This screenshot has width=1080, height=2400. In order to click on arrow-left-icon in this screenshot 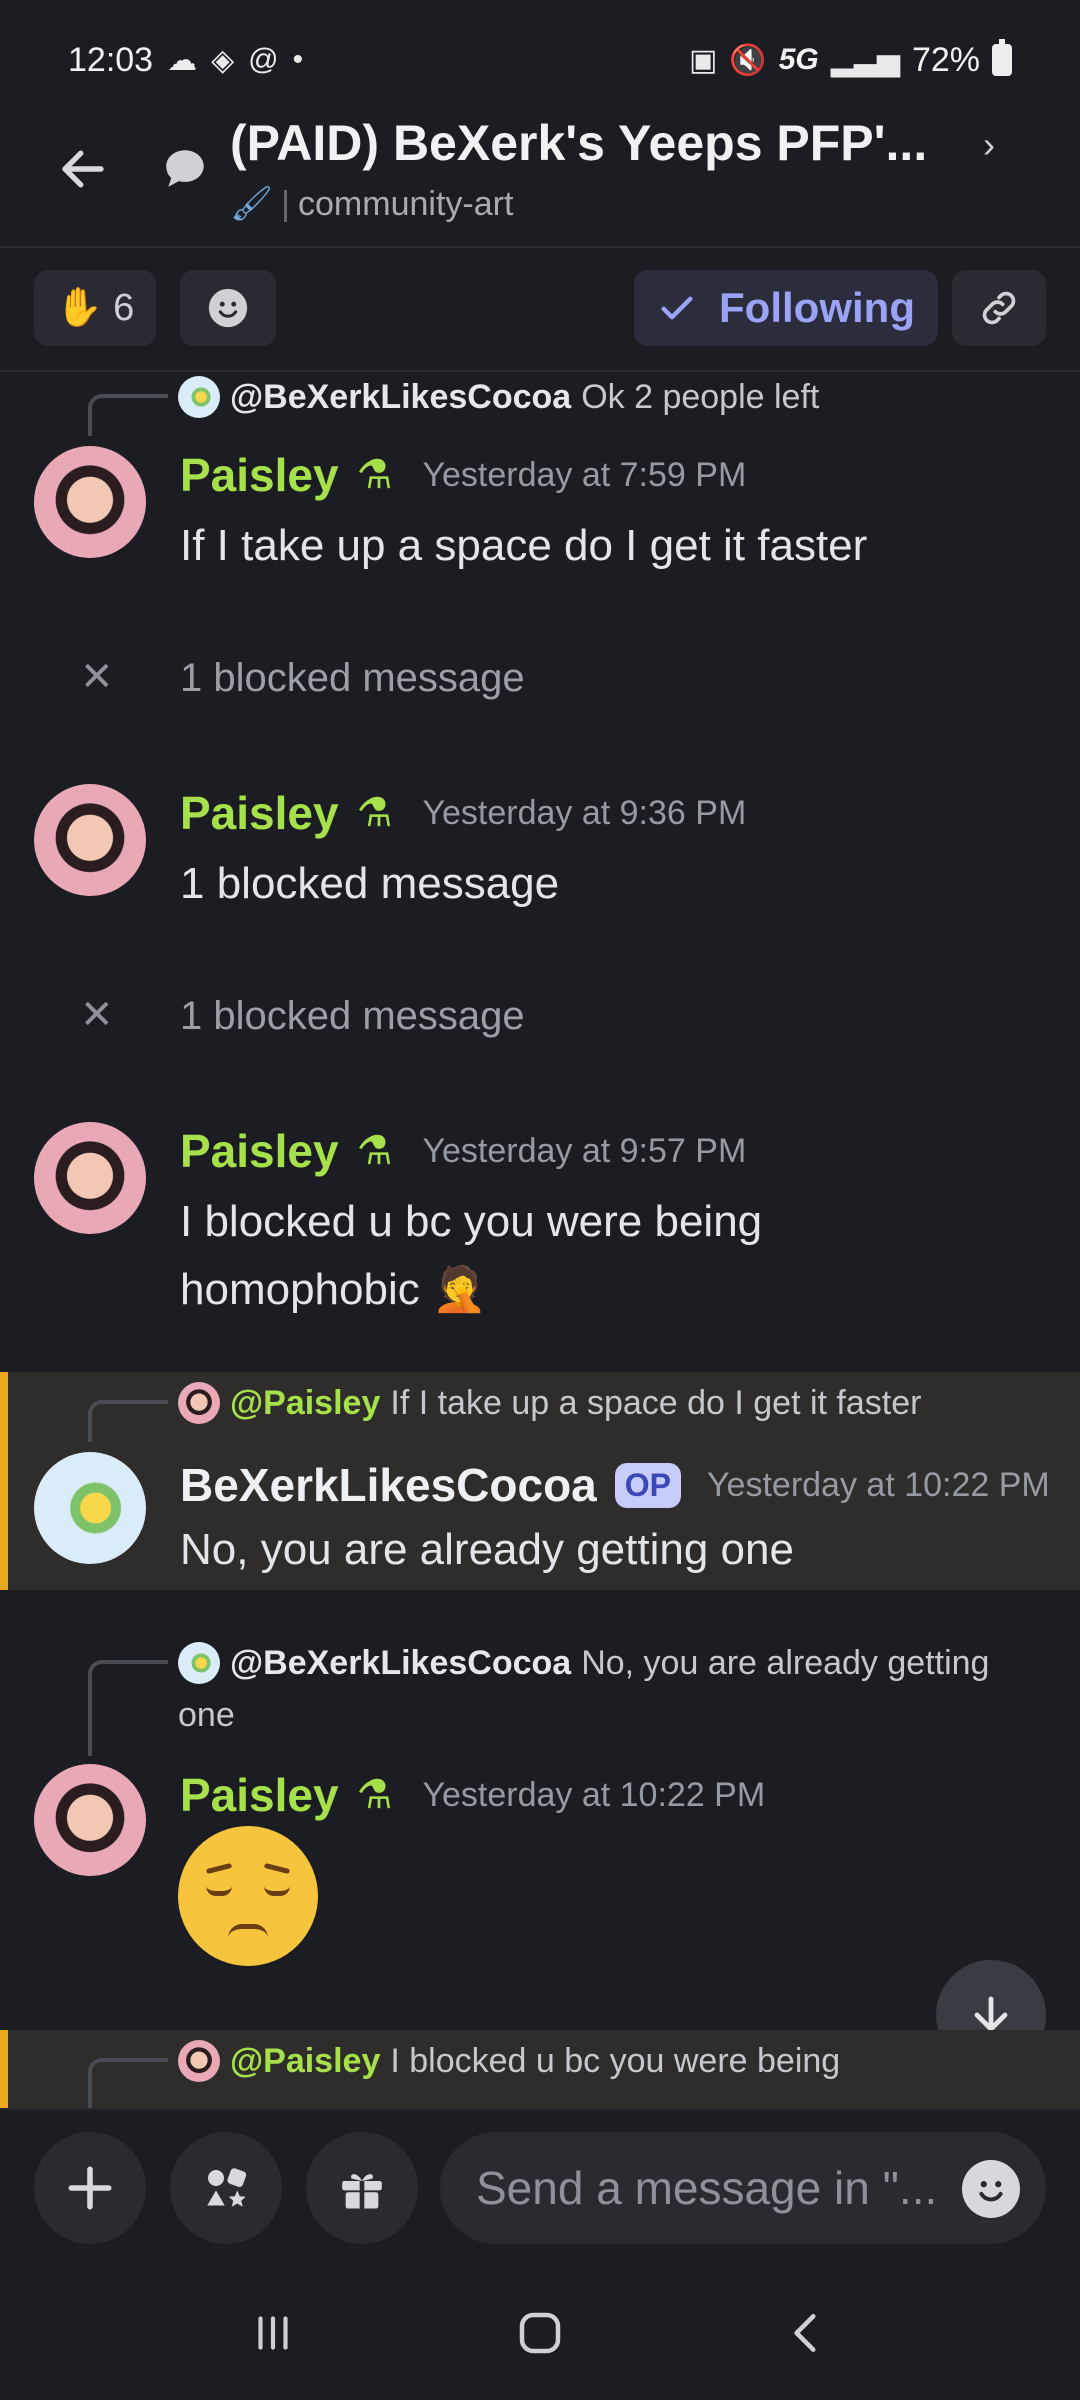, I will do `click(83, 169)`.